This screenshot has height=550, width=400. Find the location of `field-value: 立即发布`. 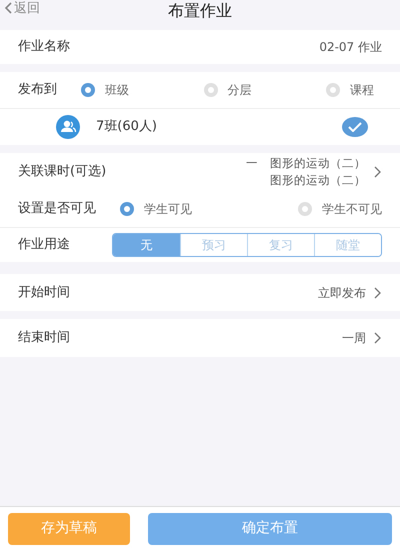

field-value: 立即发布 is located at coordinates (342, 293).